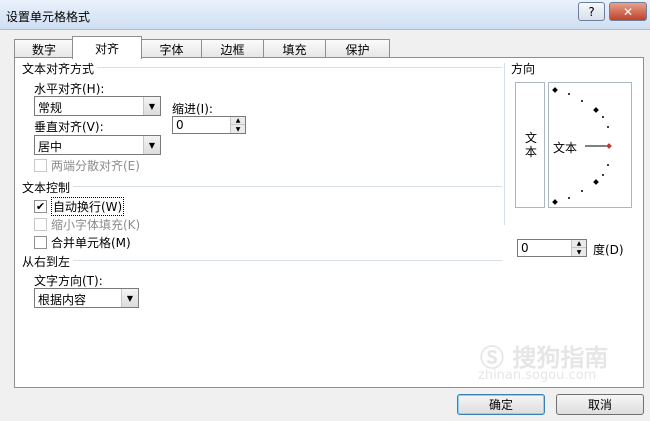 The width and height of the screenshot is (650, 421). Describe the element at coordinates (501, 404) in the screenshot. I see `ok-button: 确定` at that location.